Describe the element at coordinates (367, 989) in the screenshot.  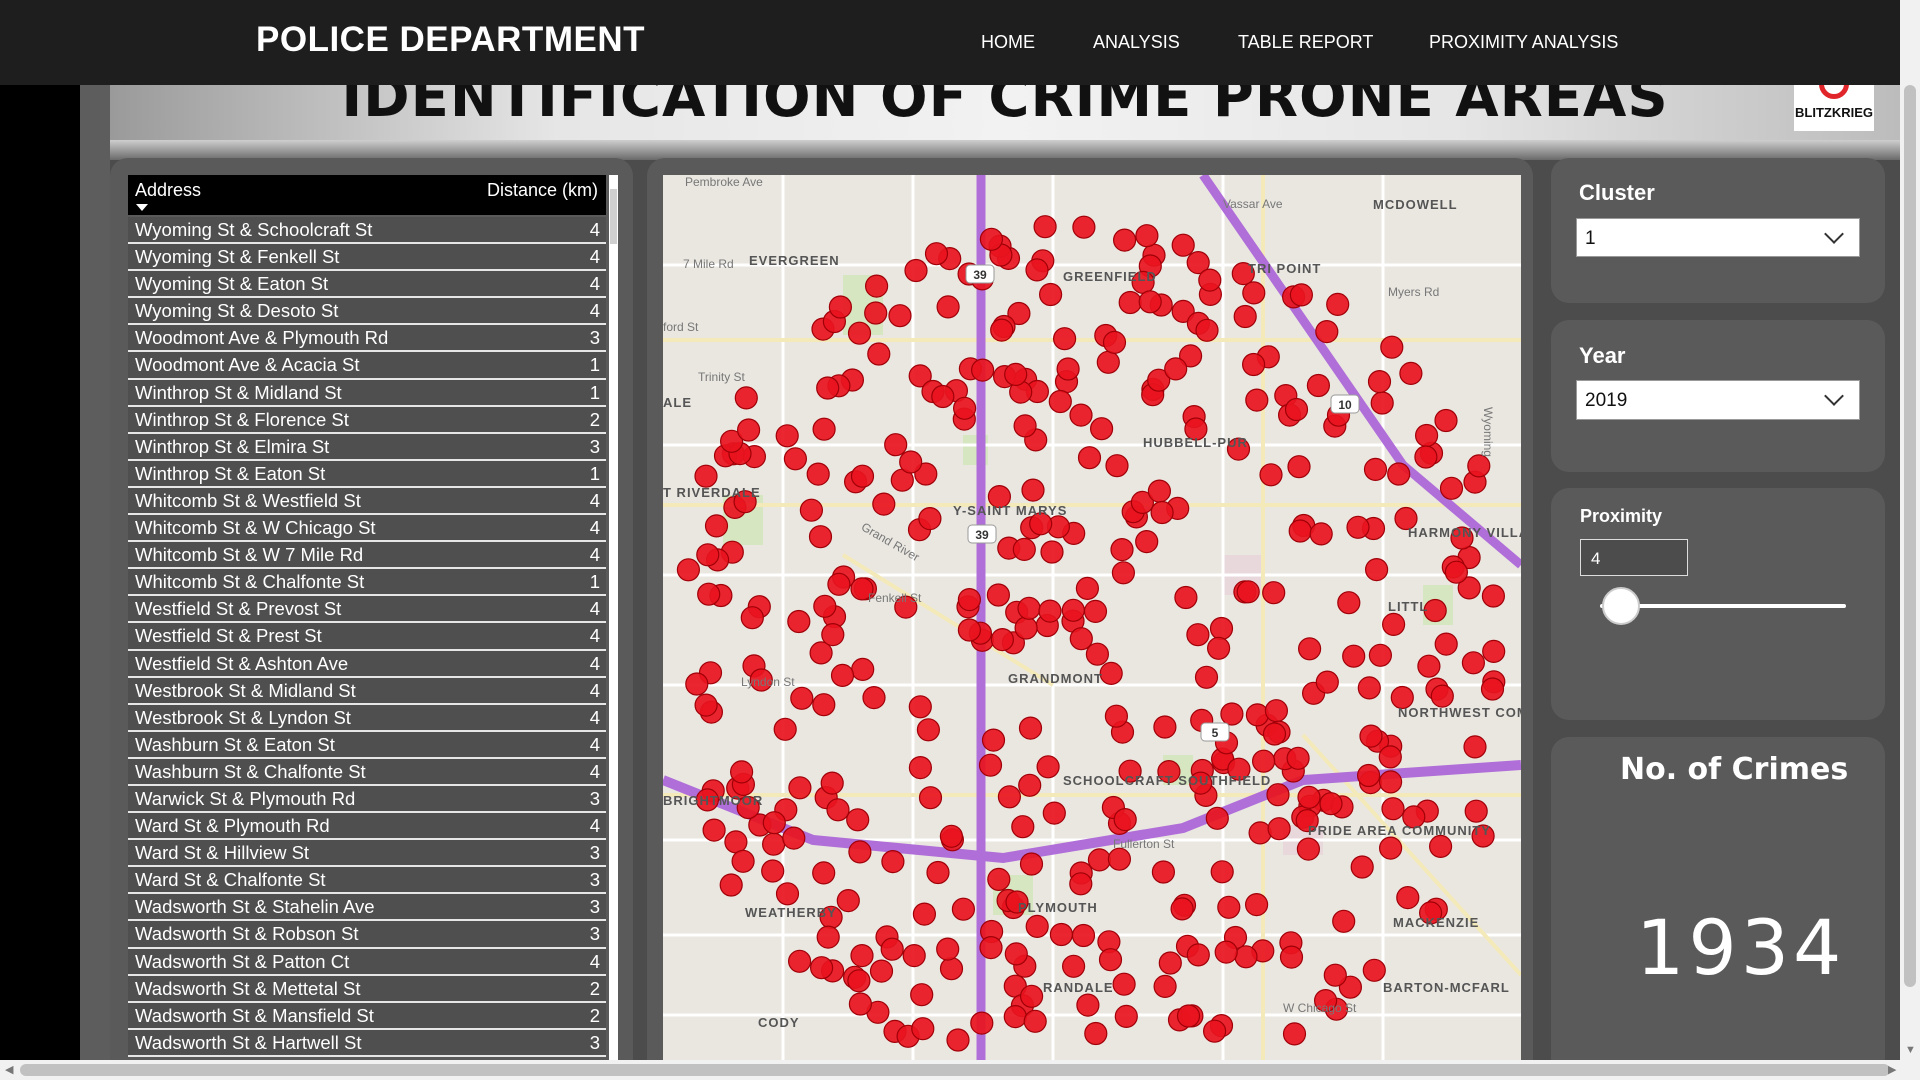
I see `table-row: Wadsworth St & Mettetal St 2` at that location.